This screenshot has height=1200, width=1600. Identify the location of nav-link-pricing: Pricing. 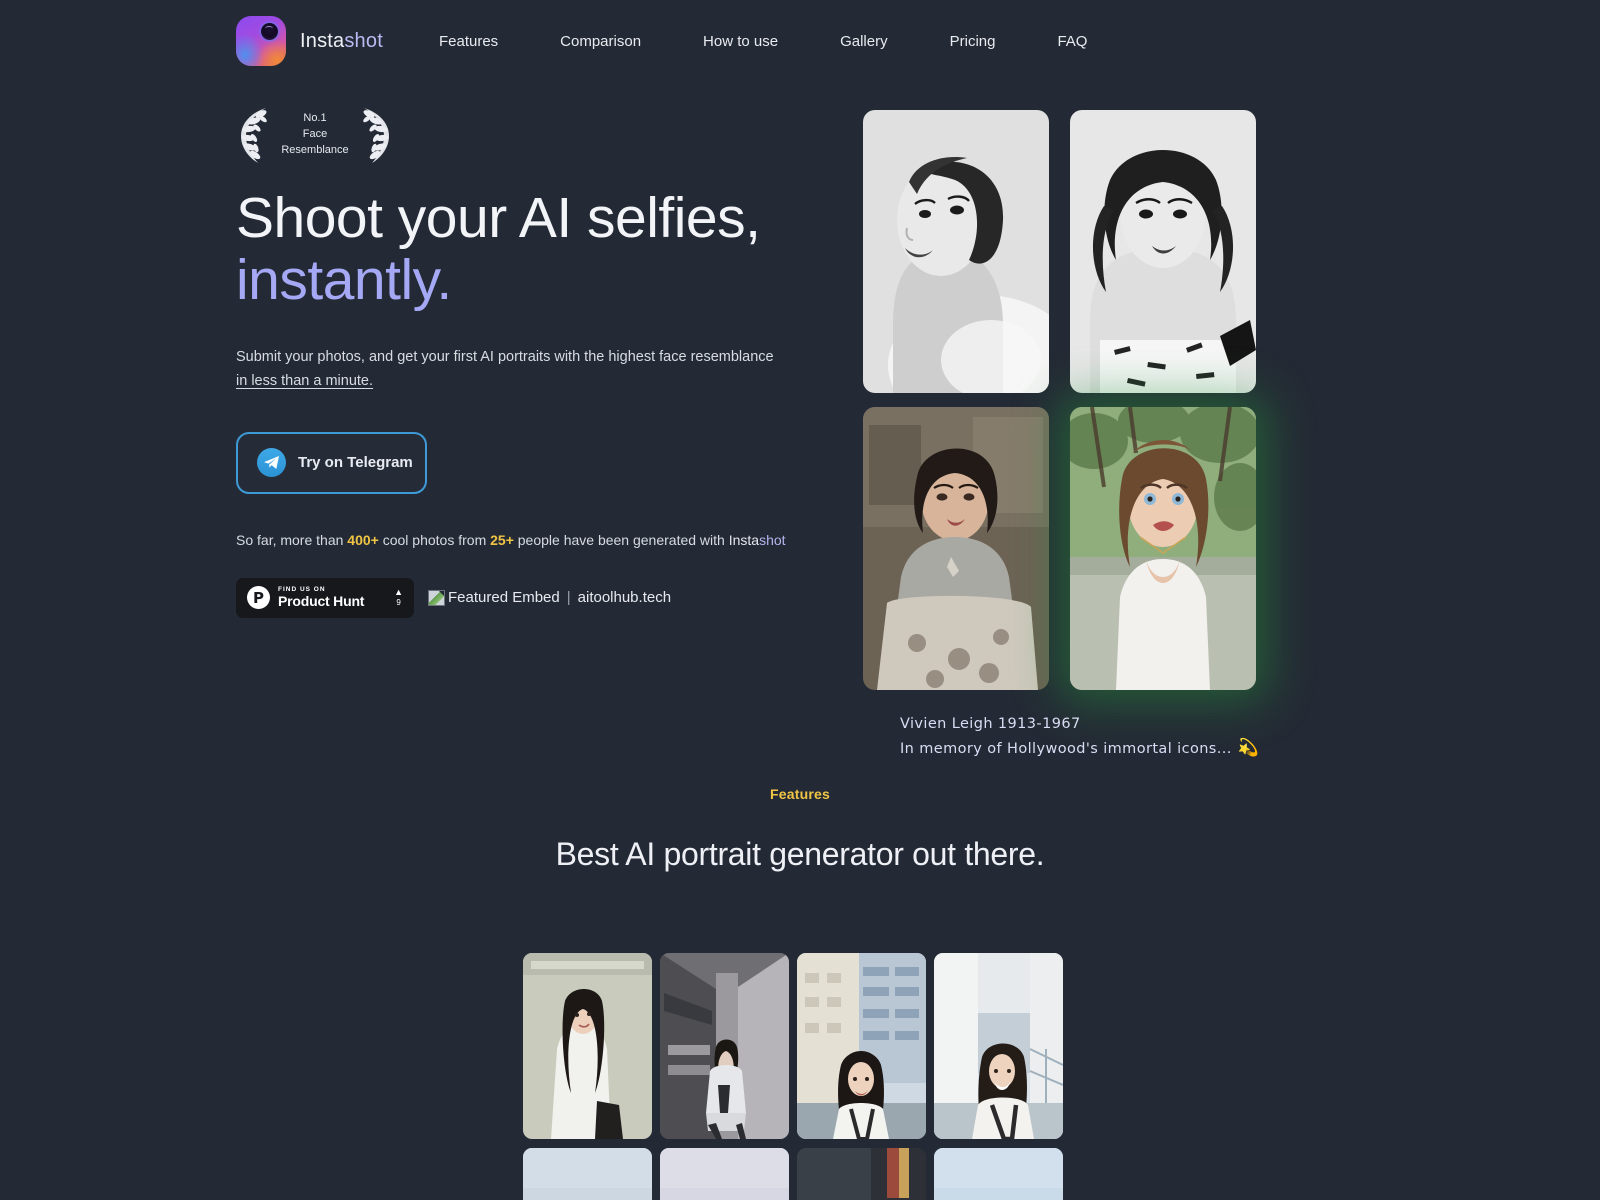
(973, 41).